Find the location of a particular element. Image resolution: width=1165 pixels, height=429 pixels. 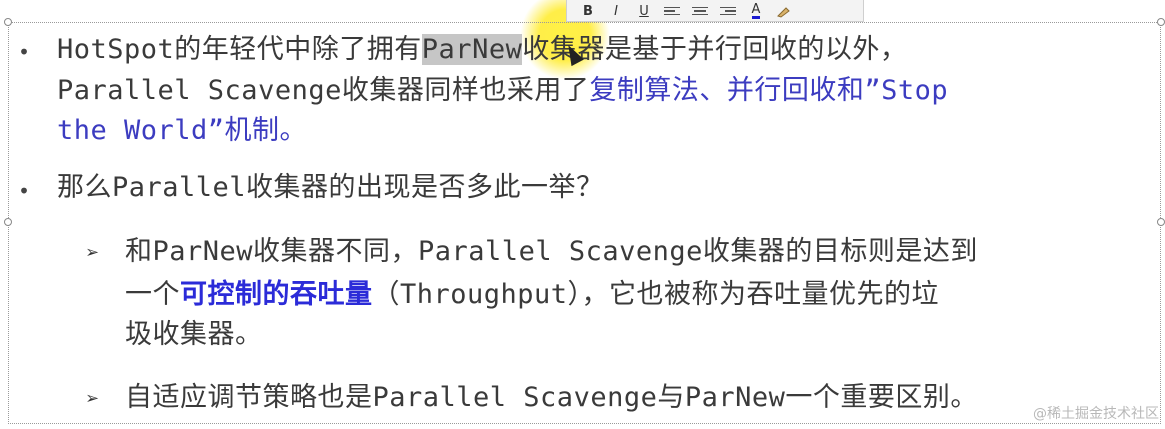

font-color-button: A is located at coordinates (756, 11).